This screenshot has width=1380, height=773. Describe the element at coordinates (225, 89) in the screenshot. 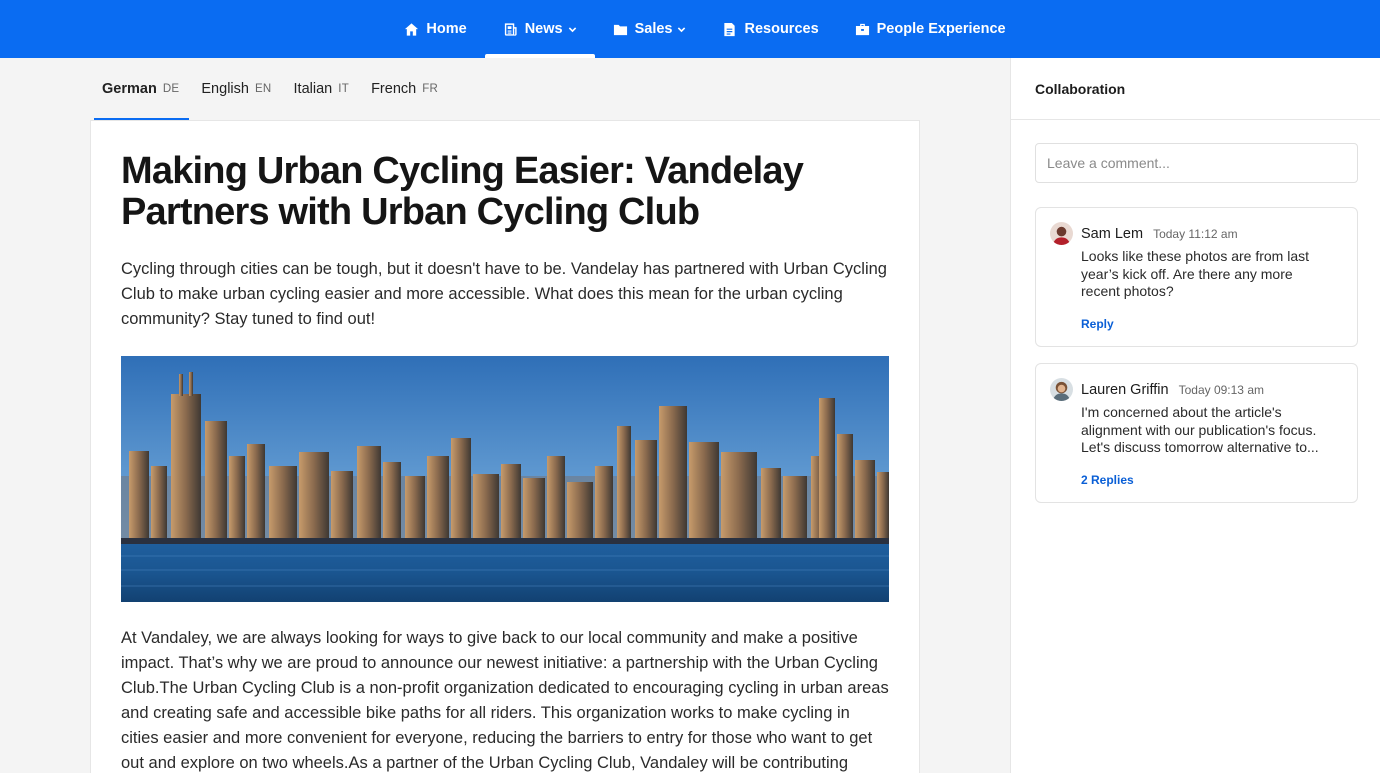

I see `tab-label: English` at that location.